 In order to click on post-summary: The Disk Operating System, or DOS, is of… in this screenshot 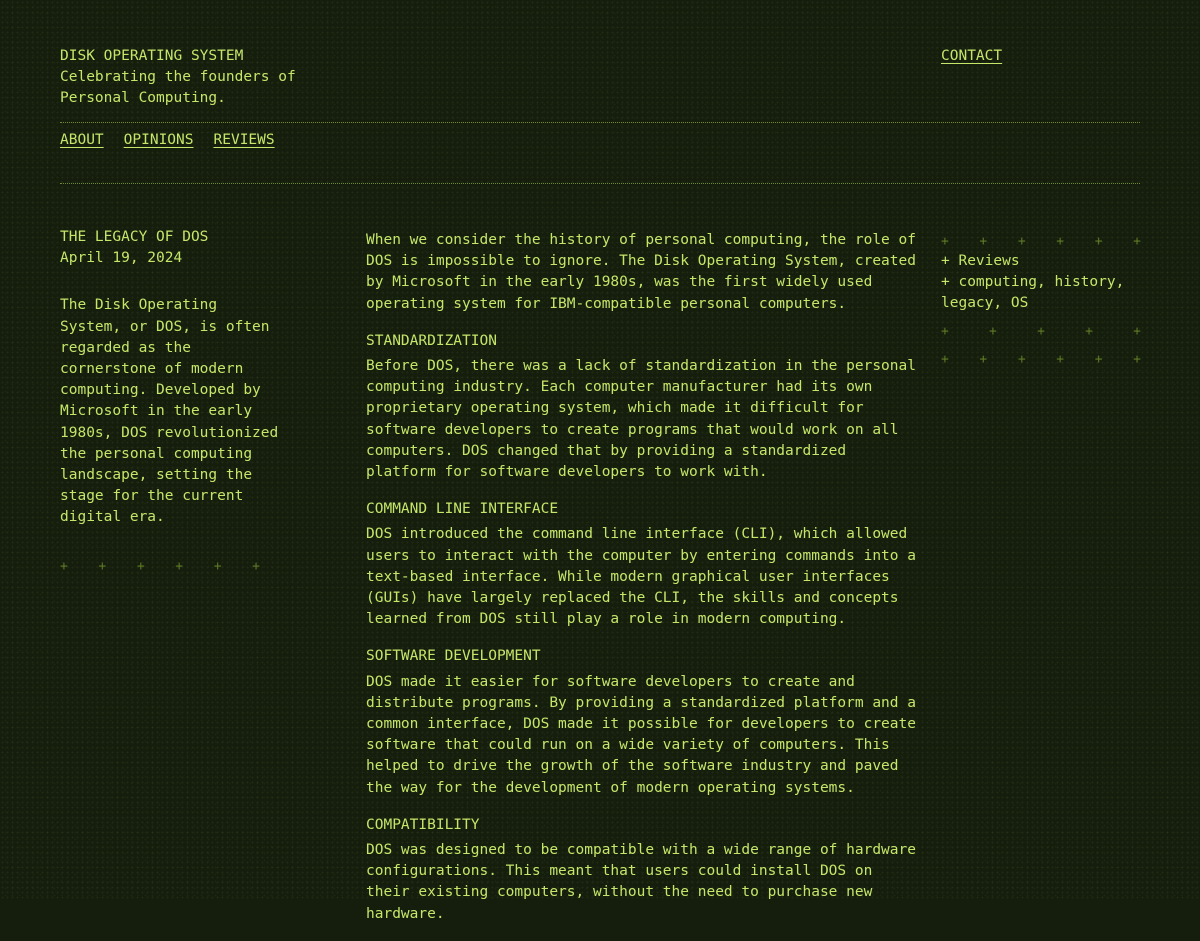, I will do `click(169, 411)`.